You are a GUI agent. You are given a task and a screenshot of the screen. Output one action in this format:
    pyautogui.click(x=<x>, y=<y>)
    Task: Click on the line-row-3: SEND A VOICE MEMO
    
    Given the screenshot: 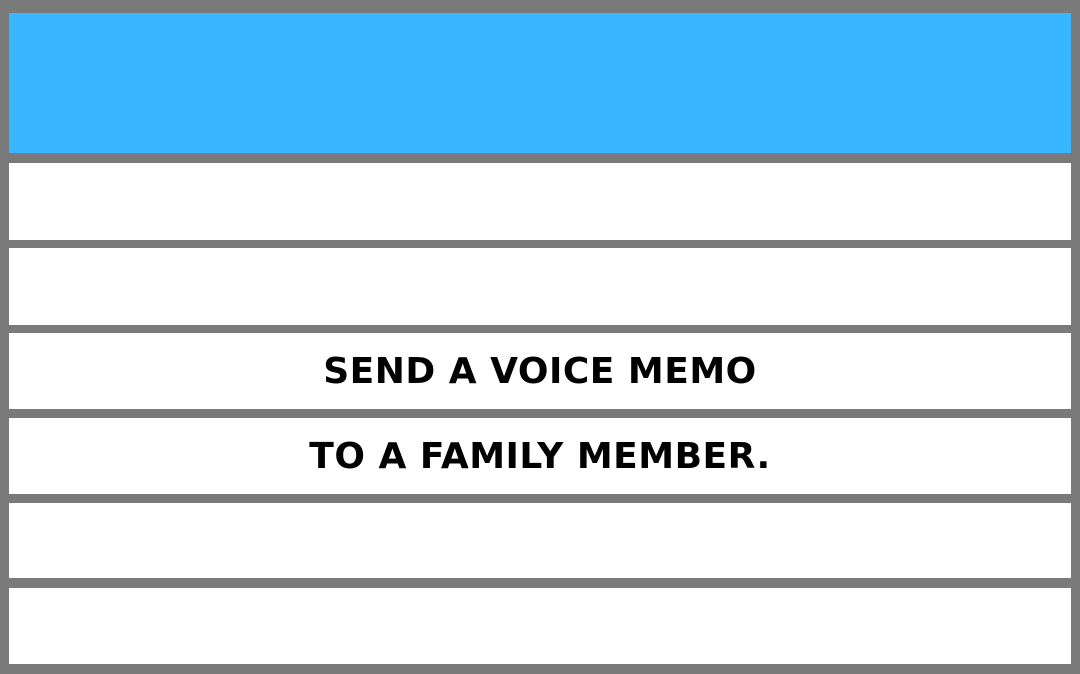 What is the action you would take?
    pyautogui.click(x=540, y=371)
    